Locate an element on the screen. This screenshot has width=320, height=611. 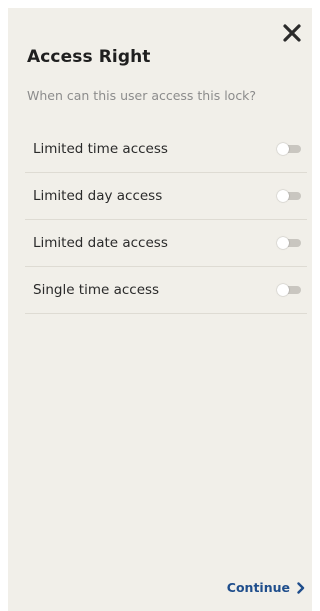
close-icon is located at coordinates (292, 33).